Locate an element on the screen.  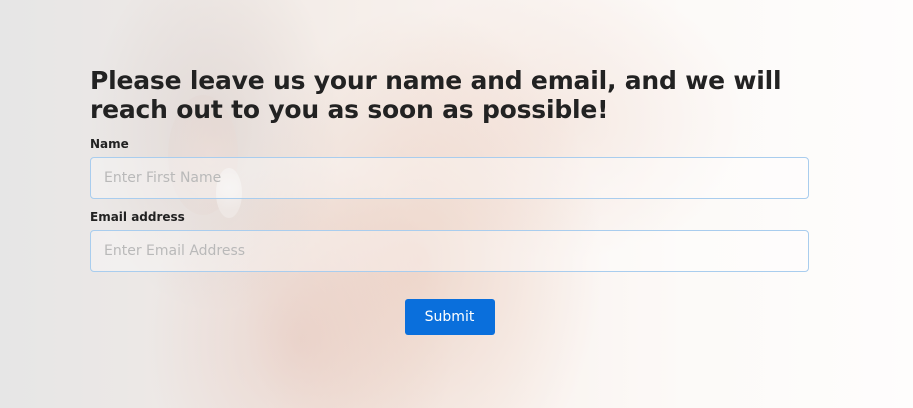
submit-button: Submit is located at coordinates (449, 317).